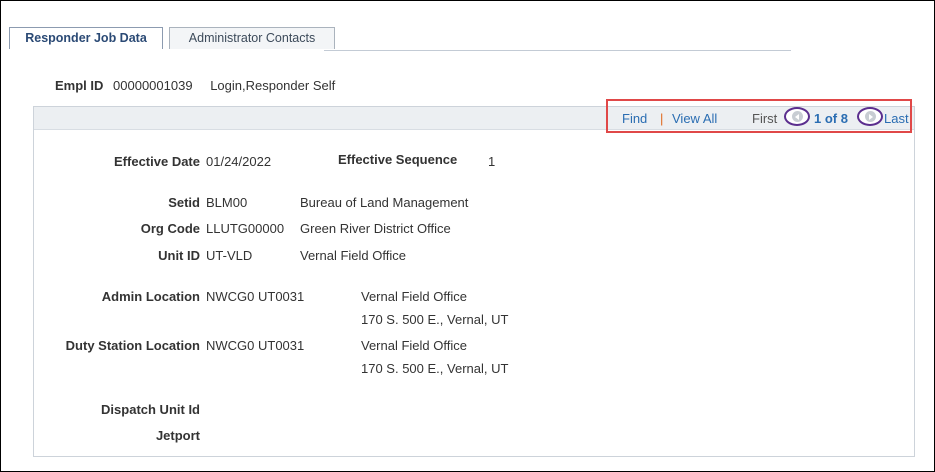 The height and width of the screenshot is (472, 935). Describe the element at coordinates (255, 345) in the screenshot. I see `duty-station-value: NWCG0 UT0031` at that location.